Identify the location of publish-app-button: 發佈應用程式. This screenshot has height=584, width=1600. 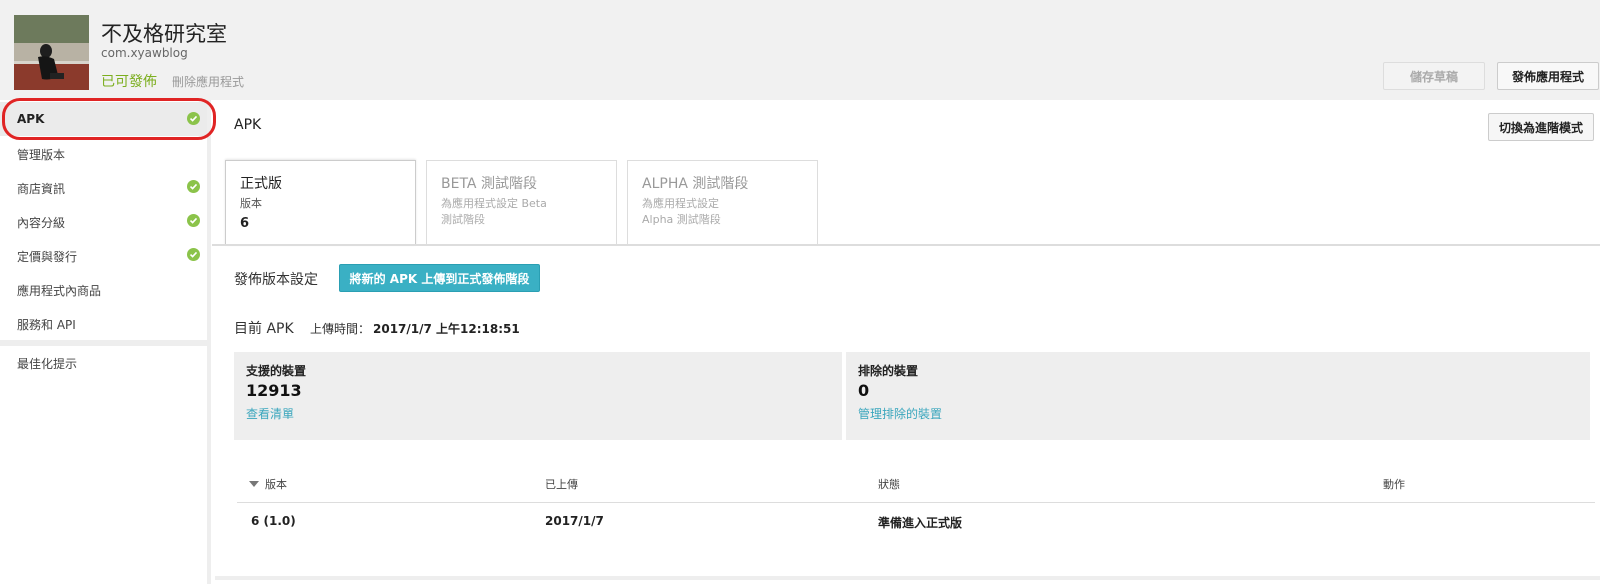
(1548, 76).